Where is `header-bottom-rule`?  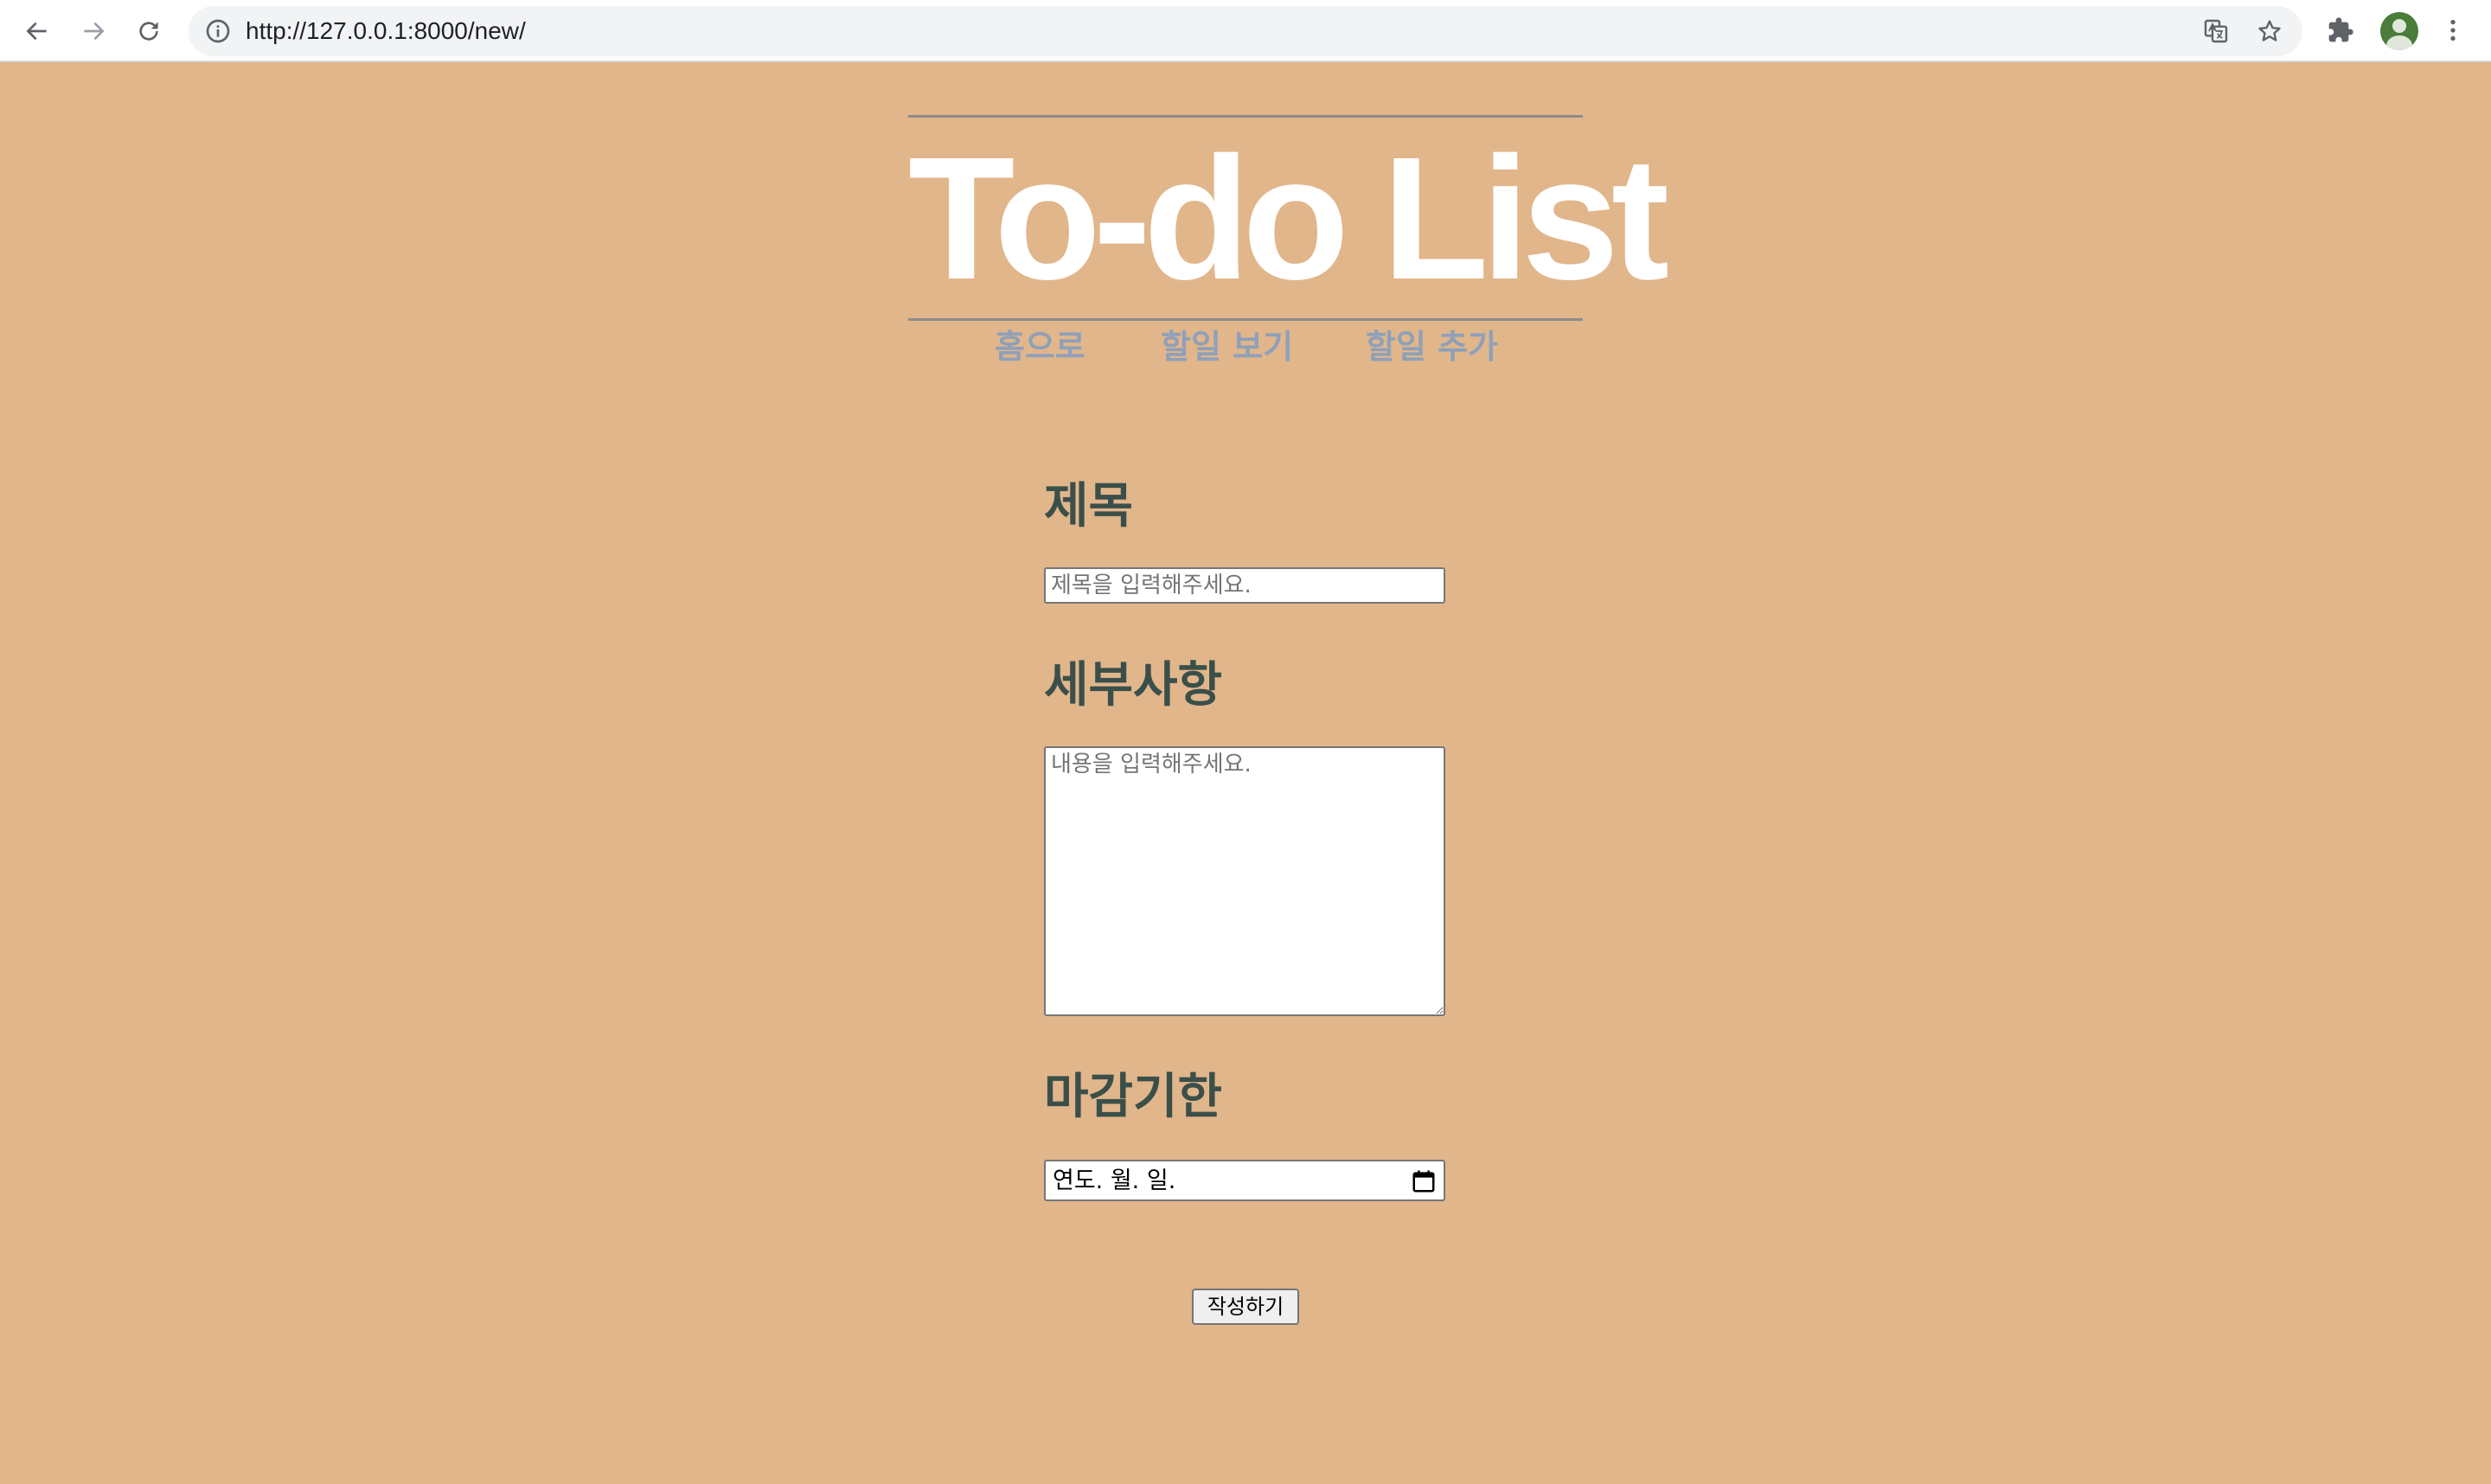 header-bottom-rule is located at coordinates (1246, 319).